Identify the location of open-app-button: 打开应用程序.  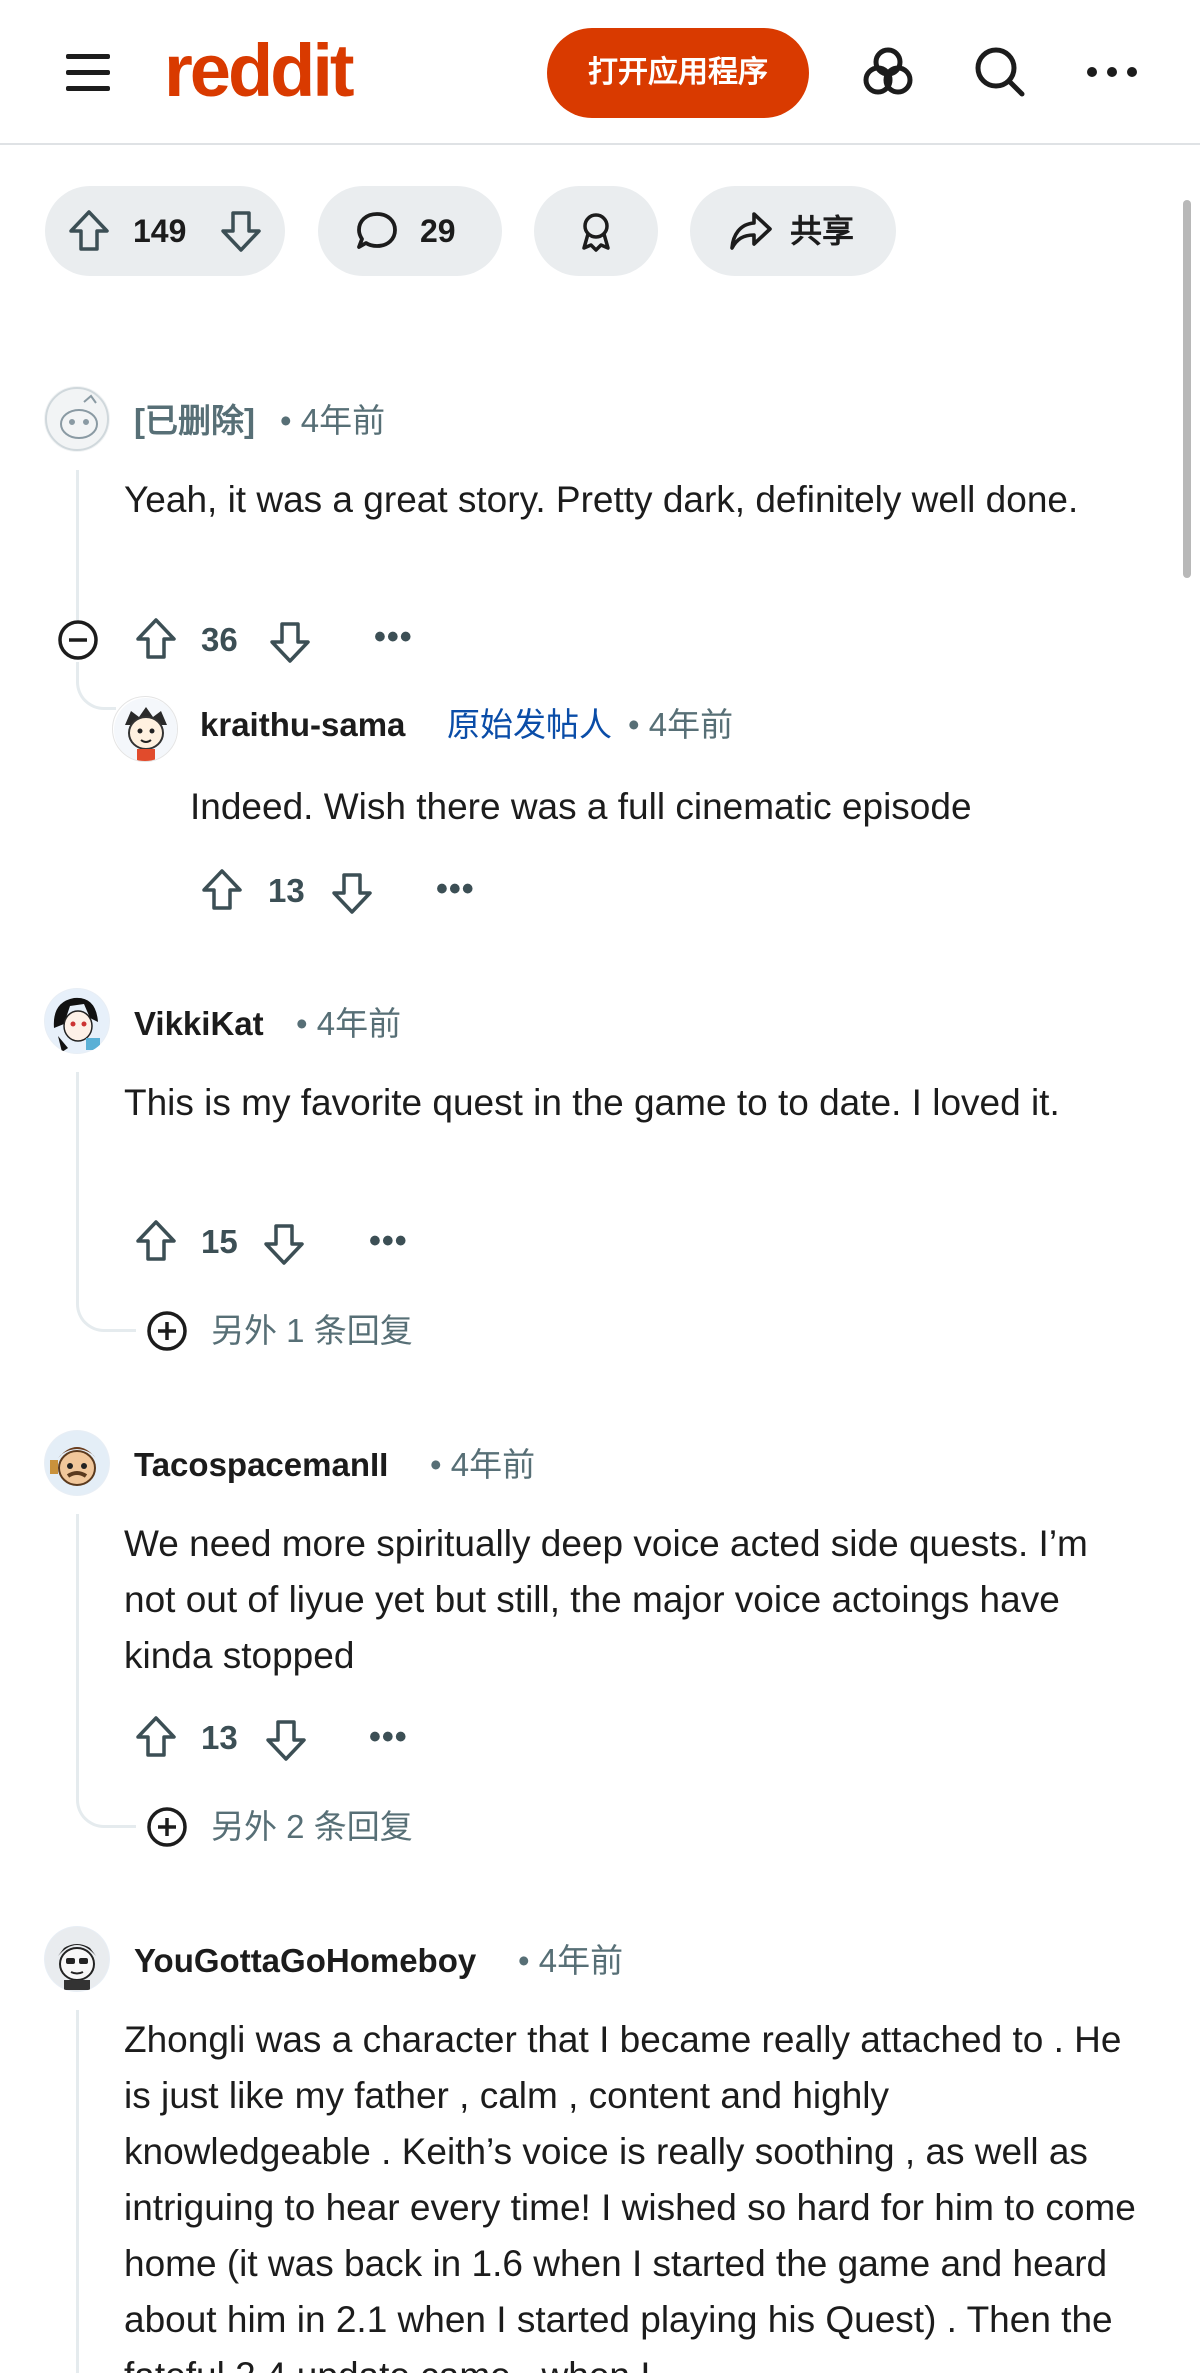
(678, 73).